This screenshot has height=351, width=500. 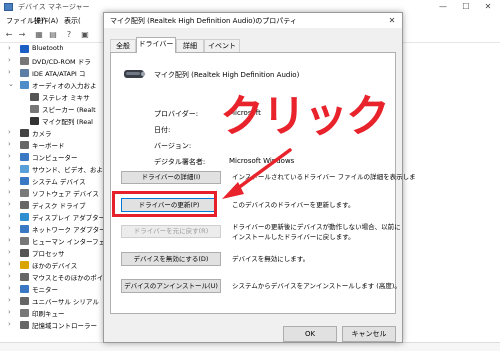 I want to click on tree-item-label: 印刷キュー, so click(x=48, y=314).